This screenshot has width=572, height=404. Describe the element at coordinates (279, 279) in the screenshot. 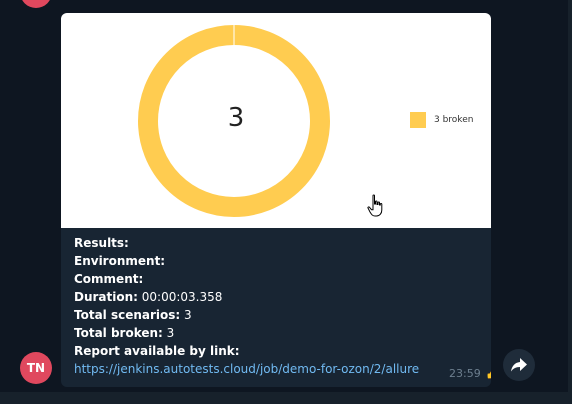

I see `comment-row: Comment:` at that location.